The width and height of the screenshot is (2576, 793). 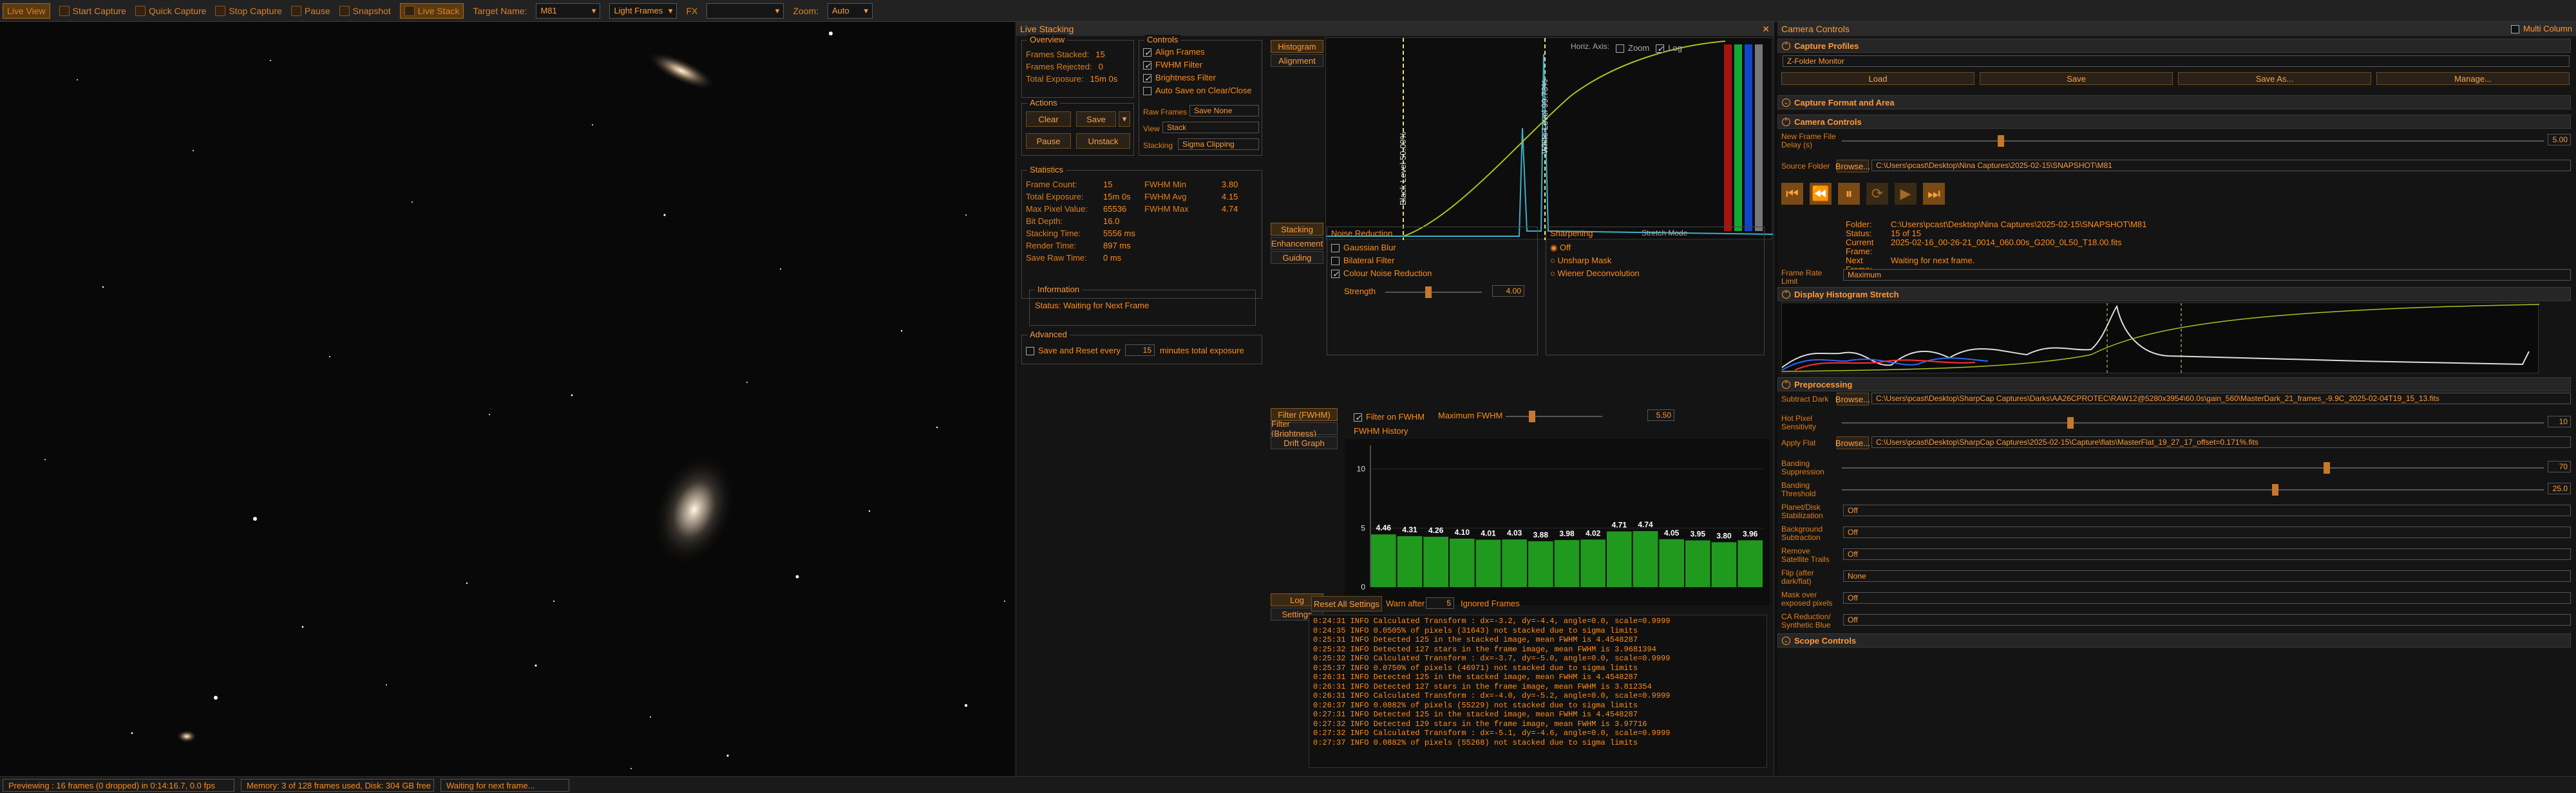 I want to click on save-reset-minutes-input: 15, so click(x=1140, y=350).